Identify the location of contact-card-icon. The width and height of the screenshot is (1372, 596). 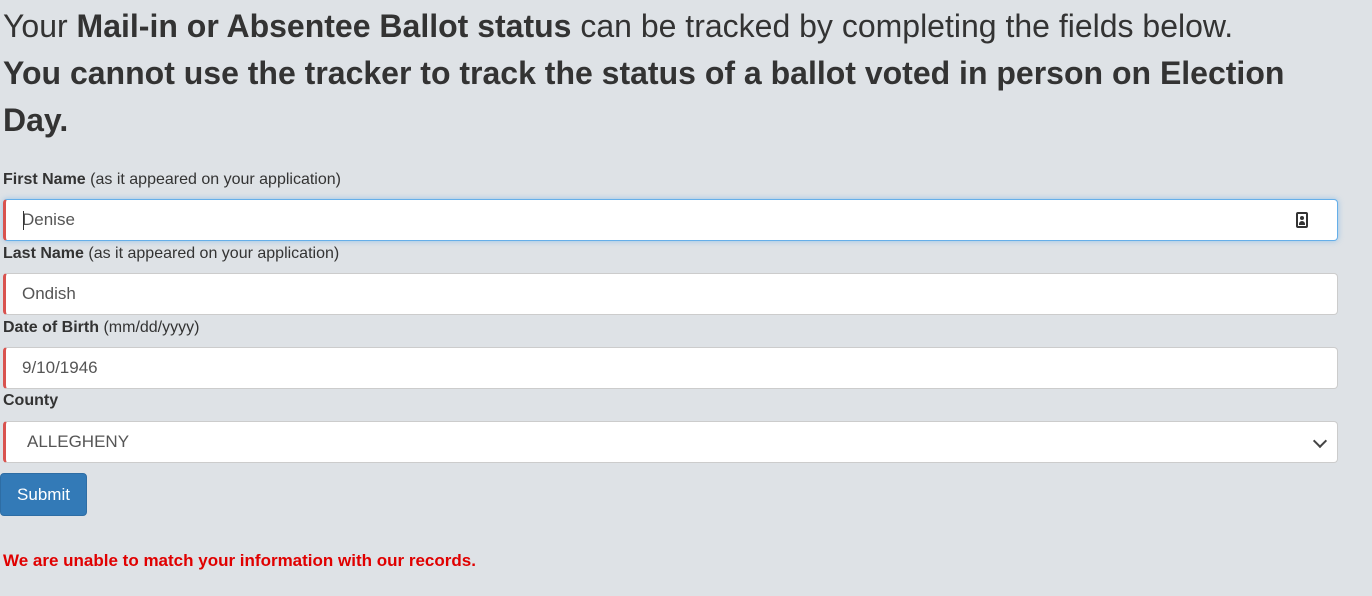
(1302, 220).